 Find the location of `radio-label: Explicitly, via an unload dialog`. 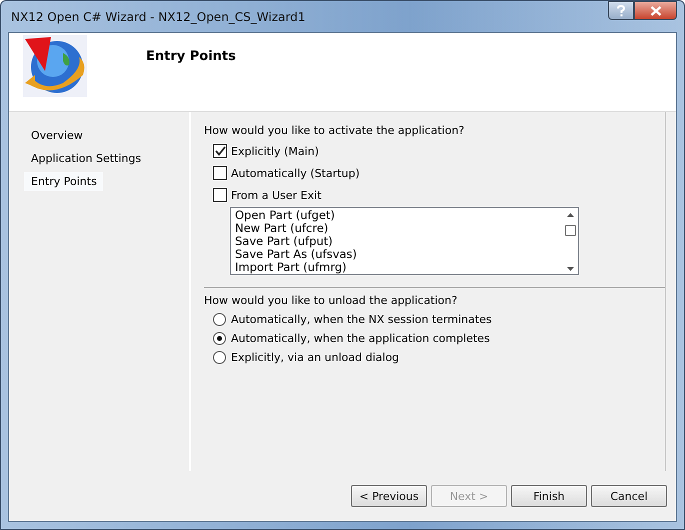

radio-label: Explicitly, via an unload dialog is located at coordinates (315, 357).